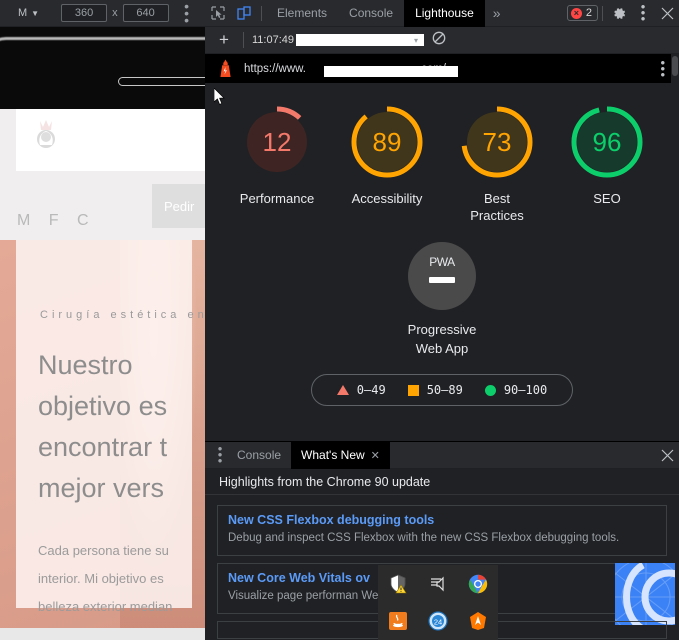 This screenshot has width=679, height=640. I want to click on device-preset-select: M ▼, so click(28, 13).